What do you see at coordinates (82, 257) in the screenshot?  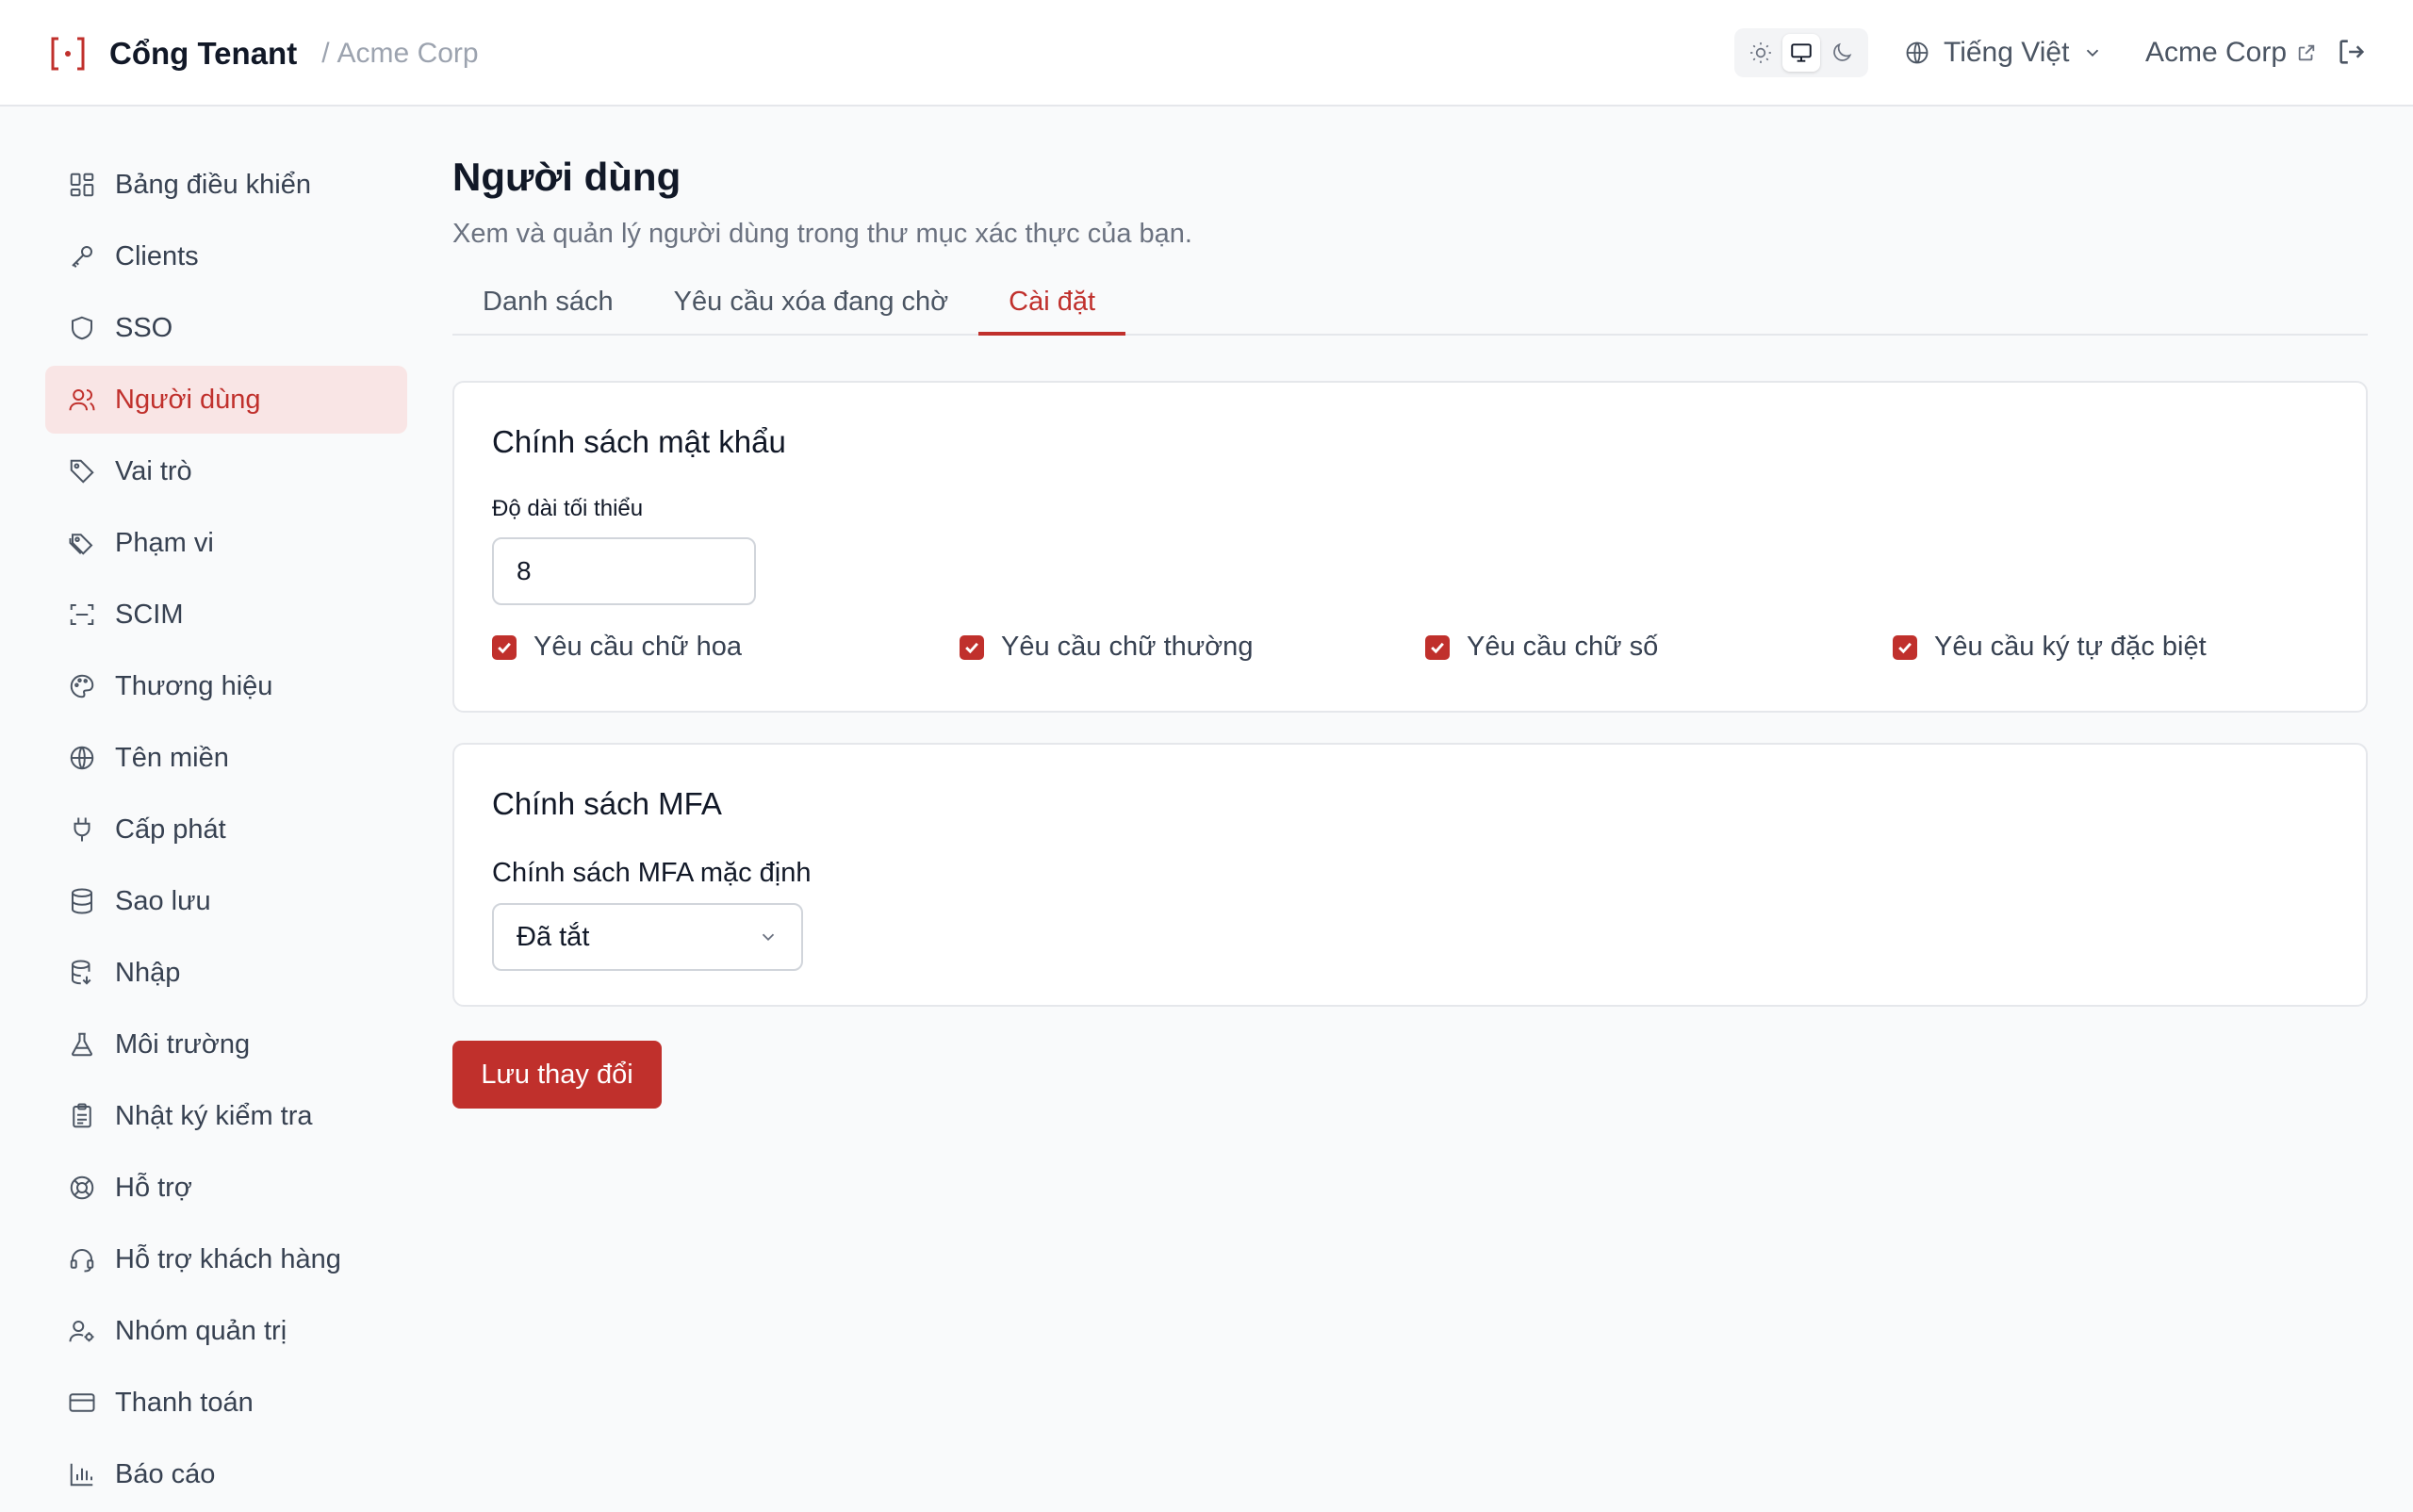 I see `key-icon` at bounding box center [82, 257].